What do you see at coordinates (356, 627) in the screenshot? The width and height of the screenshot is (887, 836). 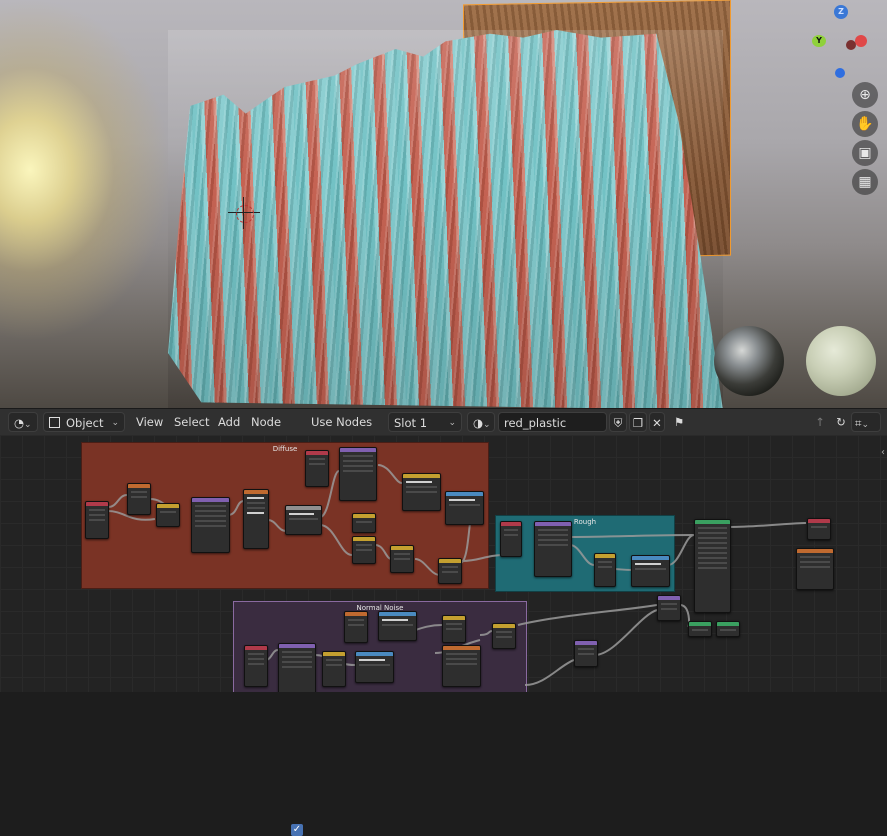 I see `node-normal-coord` at bounding box center [356, 627].